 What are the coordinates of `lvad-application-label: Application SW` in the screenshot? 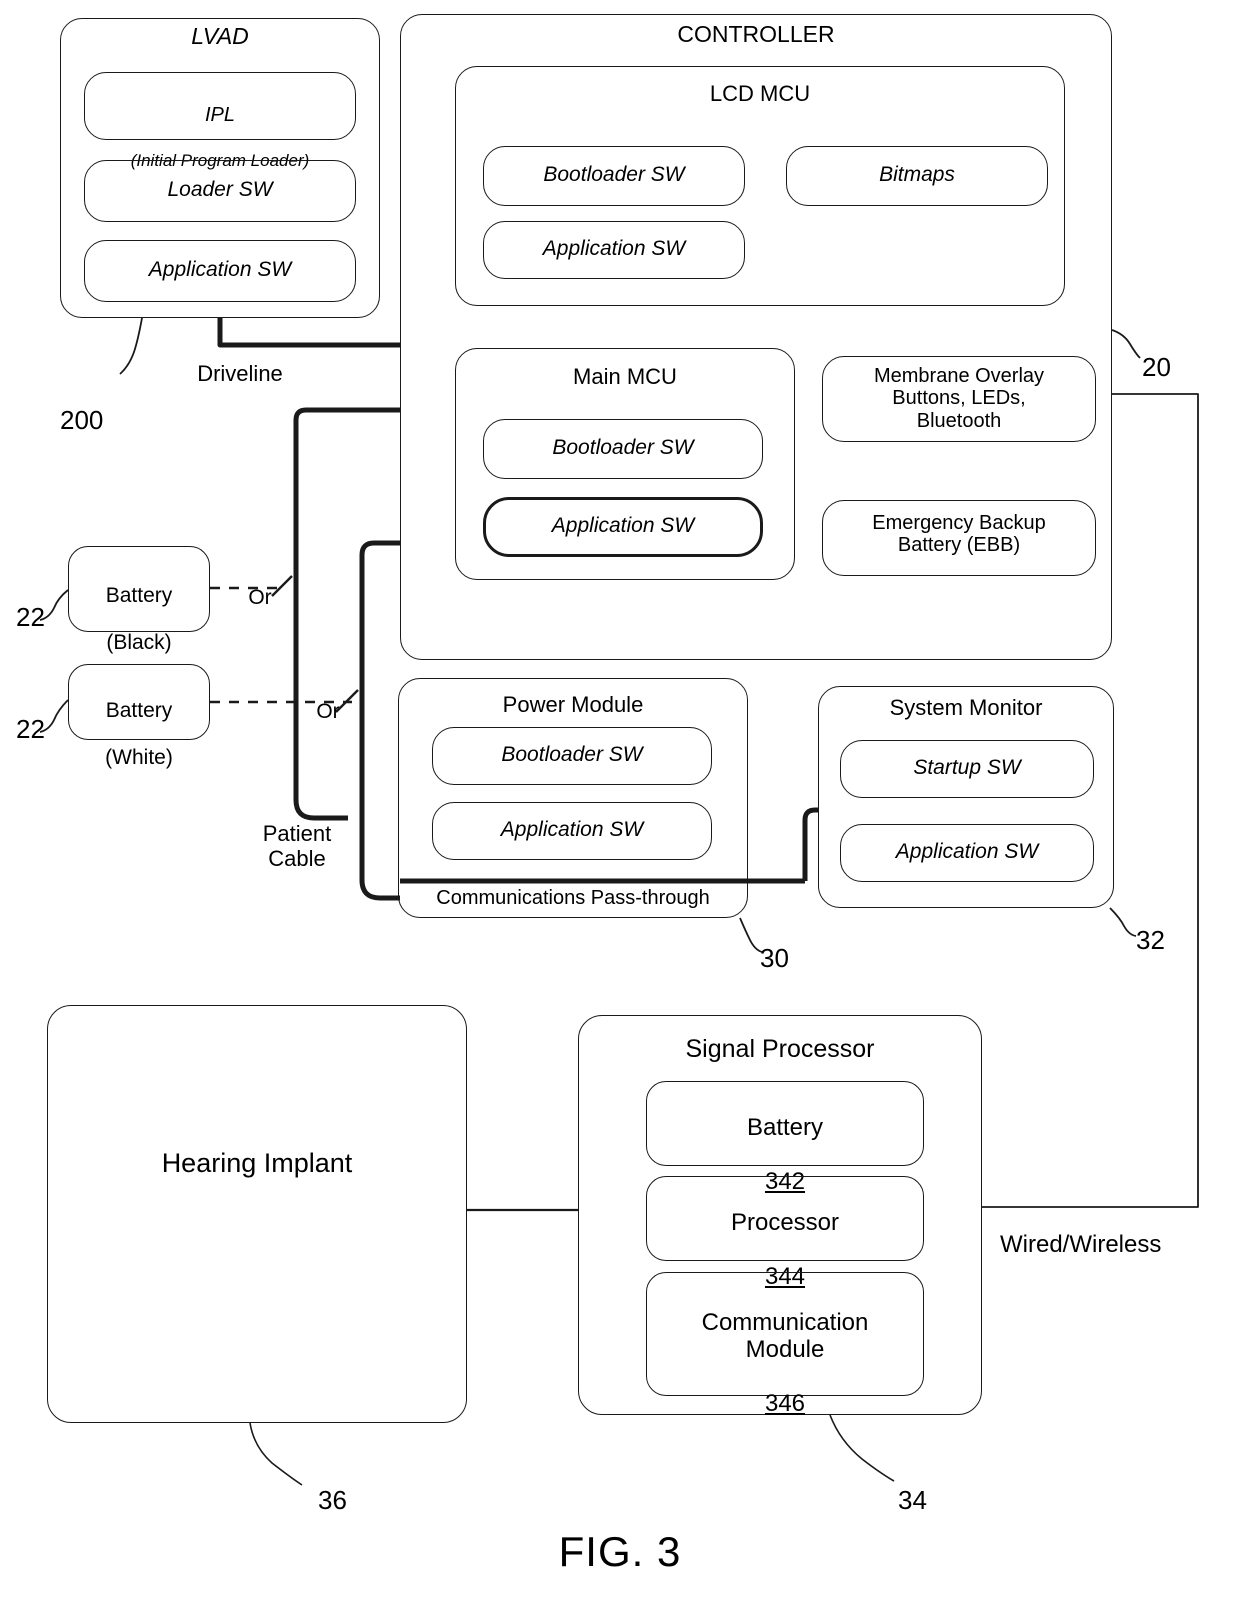 It's located at (220, 269).